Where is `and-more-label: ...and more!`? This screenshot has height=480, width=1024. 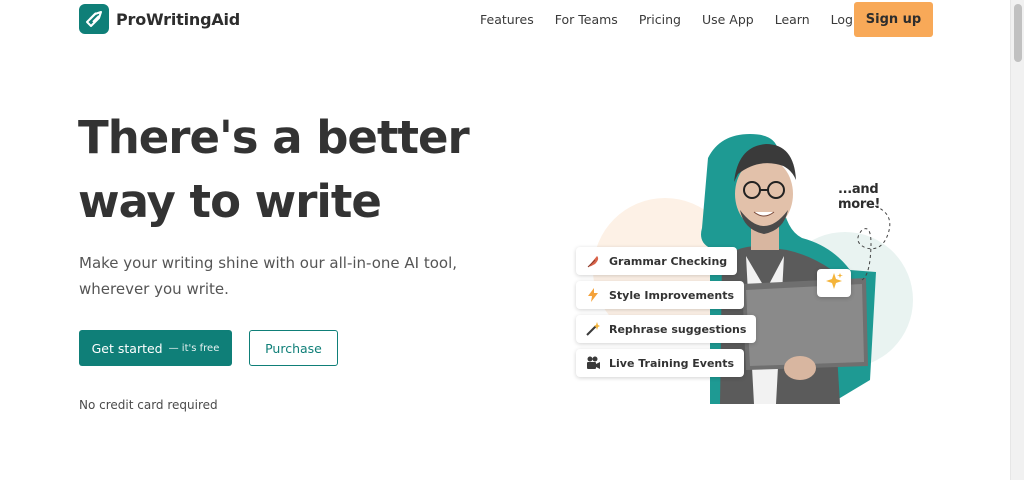 and-more-label: ...and more! is located at coordinates (859, 197).